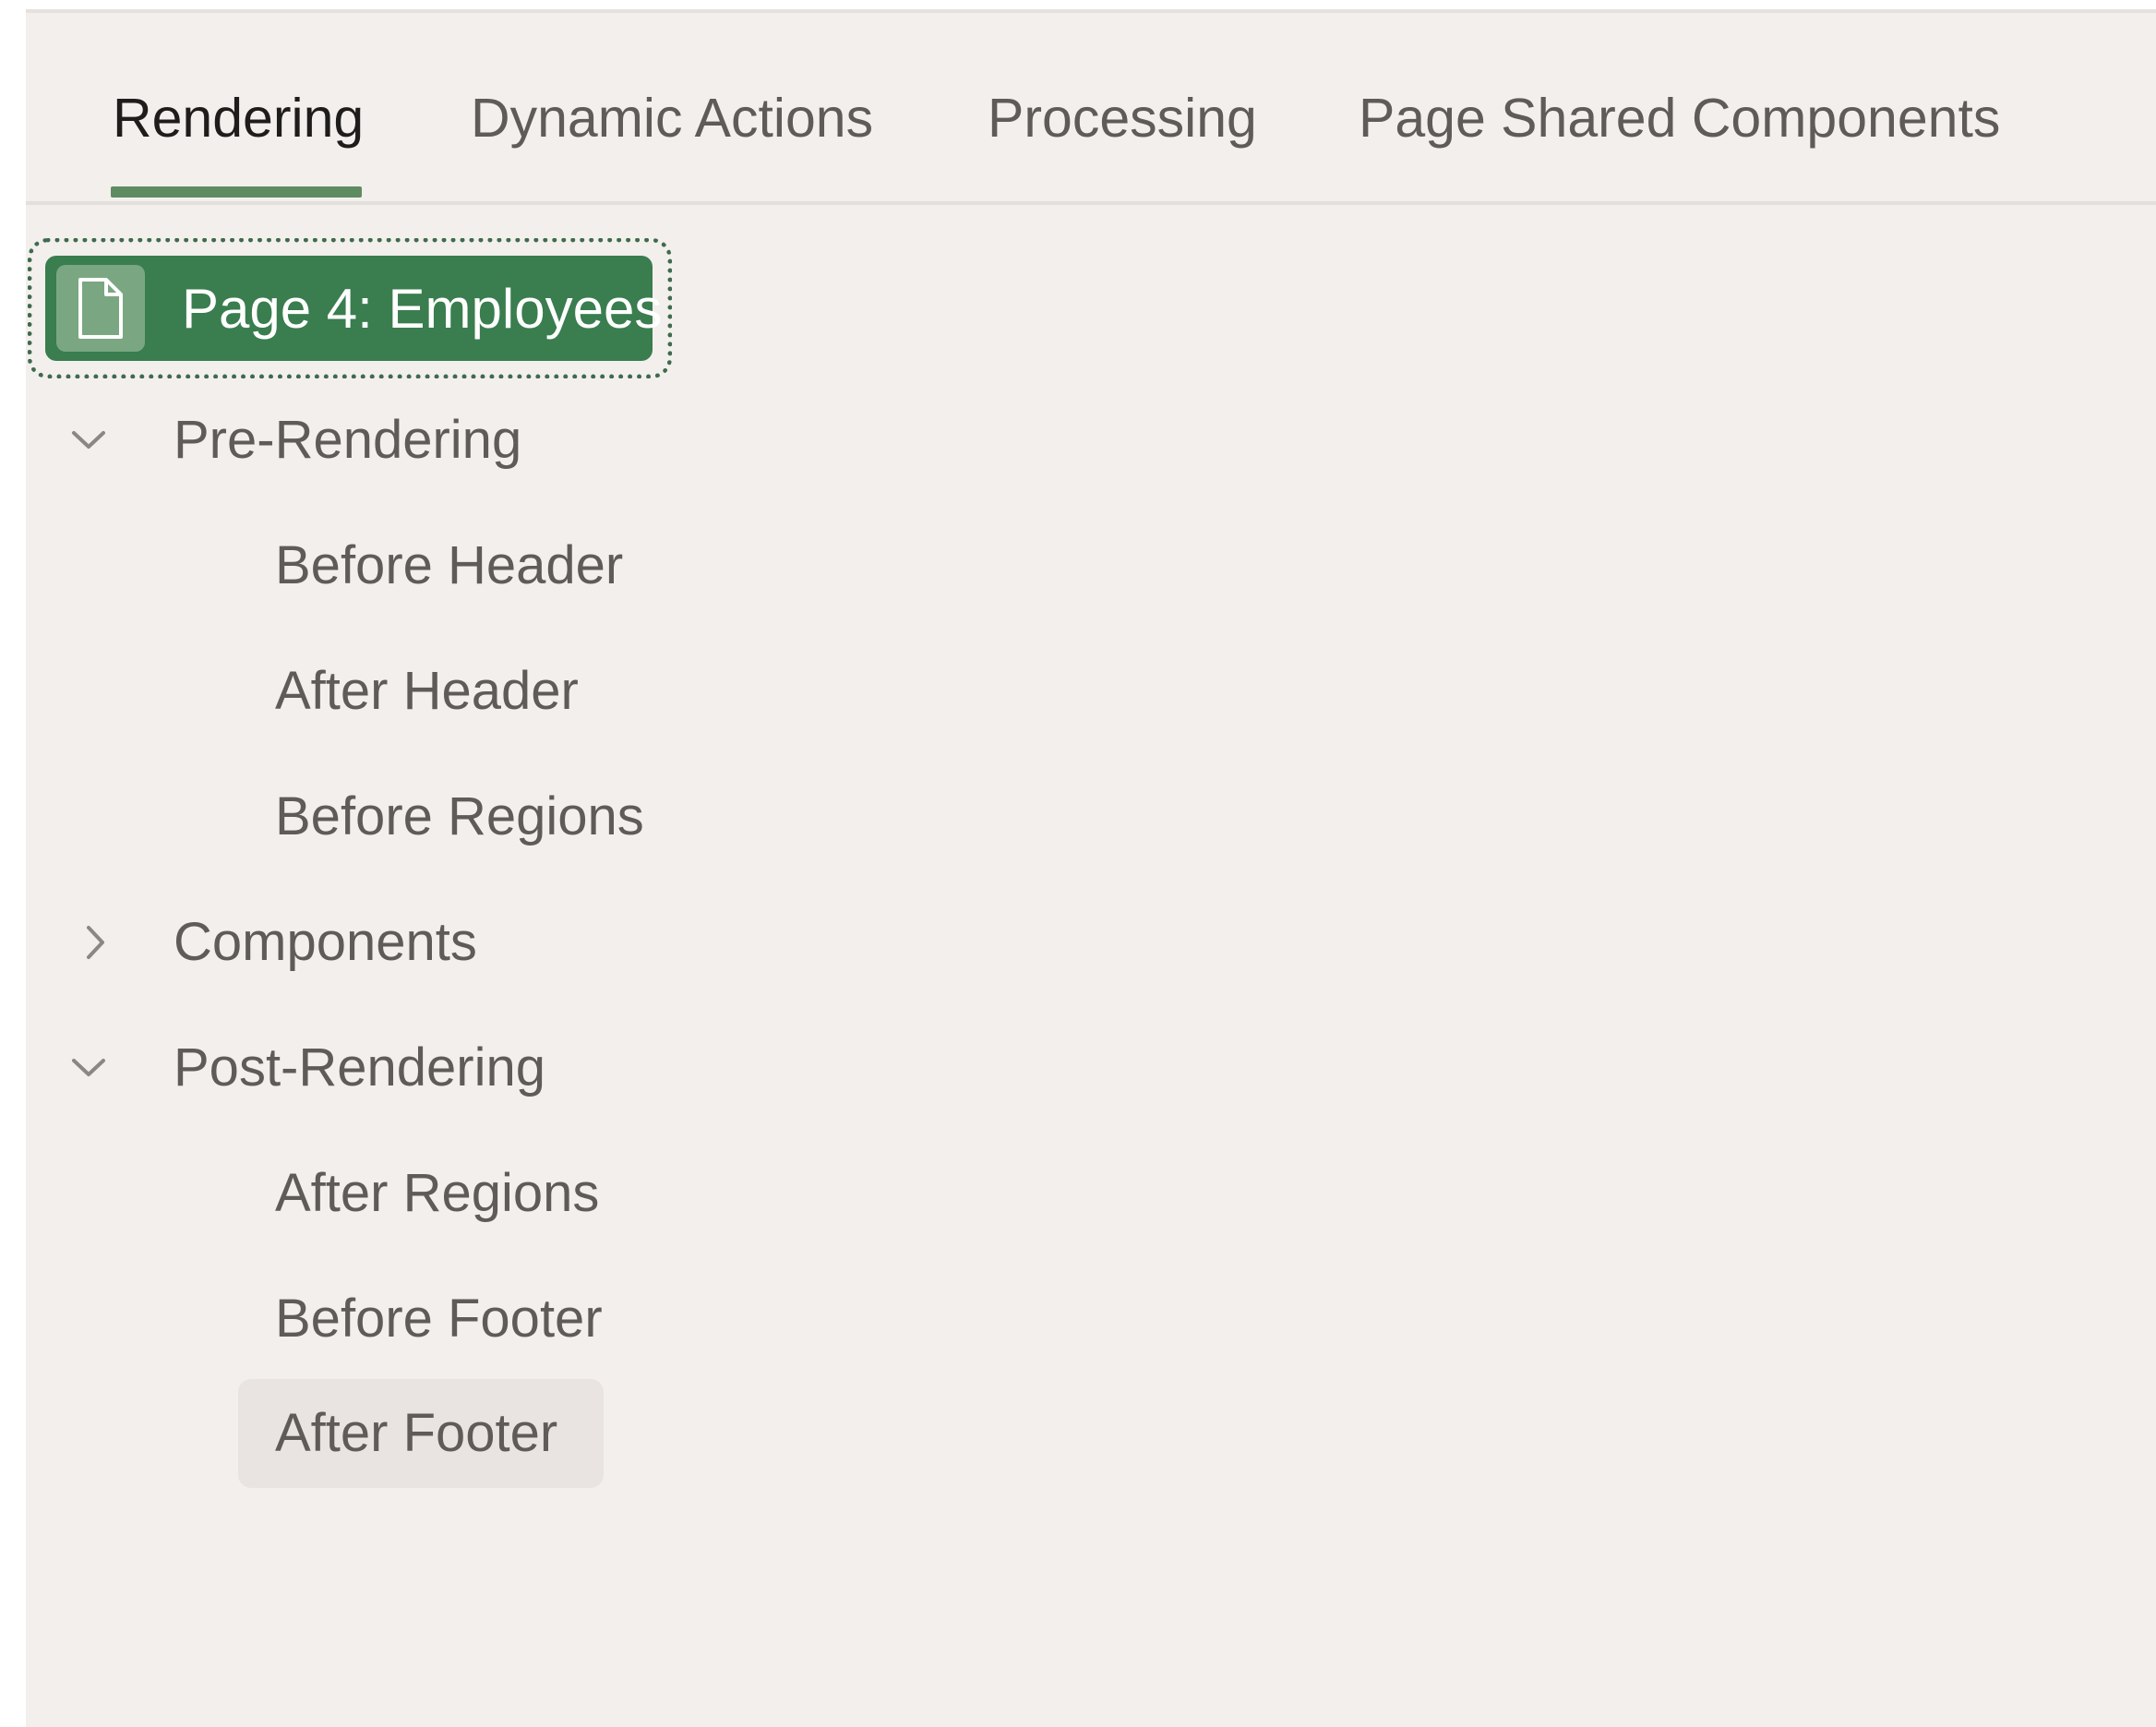 This screenshot has width=2156, height=1727. Describe the element at coordinates (427, 691) in the screenshot. I see `tree-leaf-label: After Header` at that location.